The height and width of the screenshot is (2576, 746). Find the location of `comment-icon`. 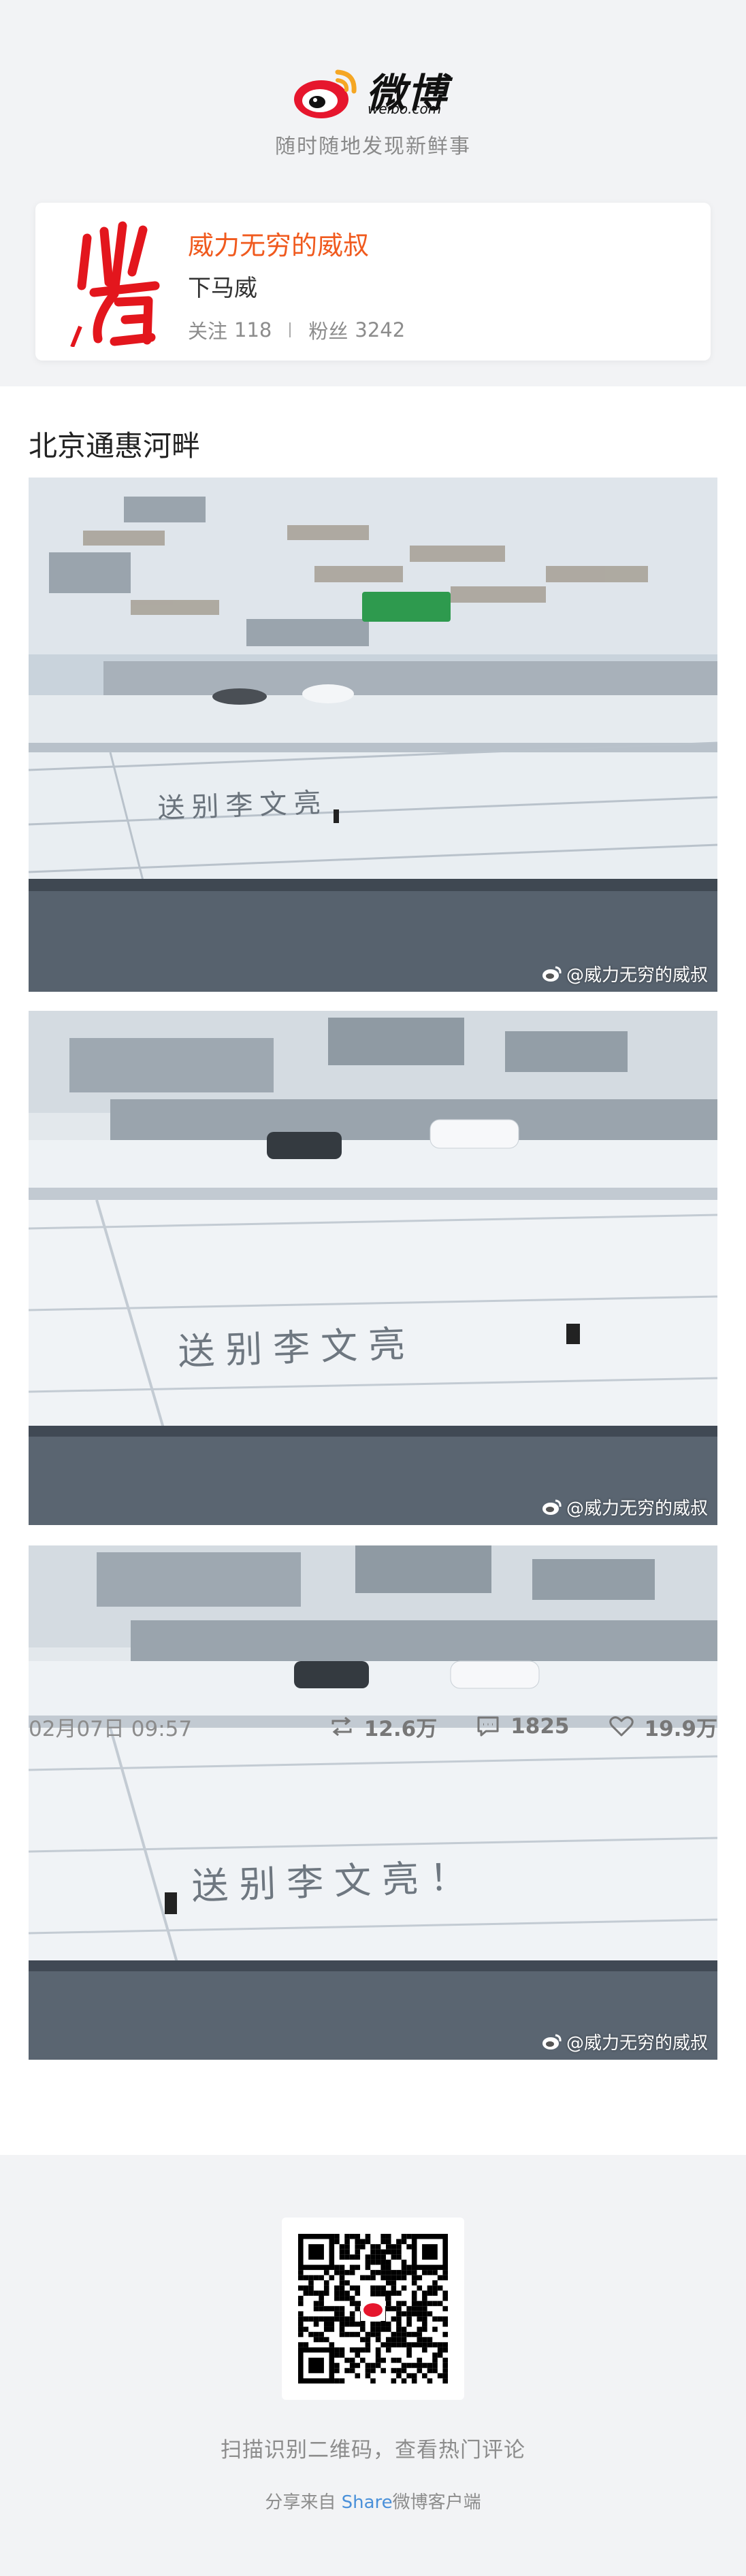

comment-icon is located at coordinates (488, 1726).